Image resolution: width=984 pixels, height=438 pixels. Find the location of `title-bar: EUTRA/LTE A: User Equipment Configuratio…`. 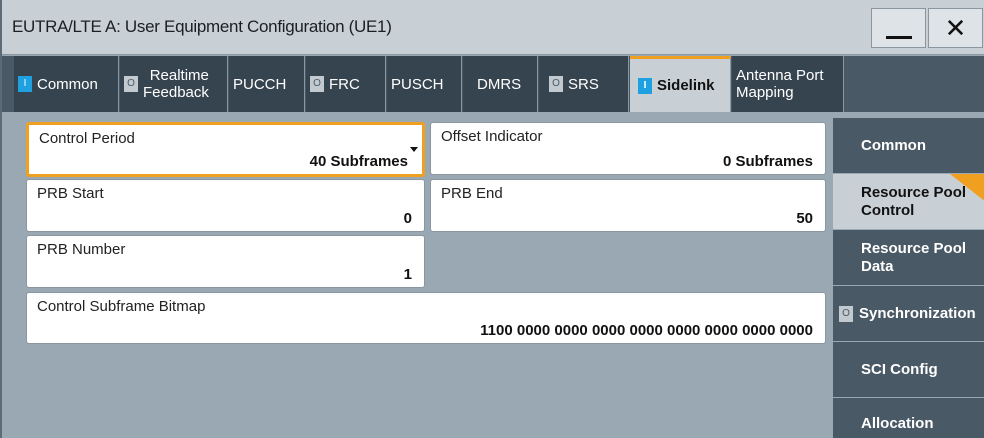

title-bar: EUTRA/LTE A: User Equipment Configuratio… is located at coordinates (493, 27).